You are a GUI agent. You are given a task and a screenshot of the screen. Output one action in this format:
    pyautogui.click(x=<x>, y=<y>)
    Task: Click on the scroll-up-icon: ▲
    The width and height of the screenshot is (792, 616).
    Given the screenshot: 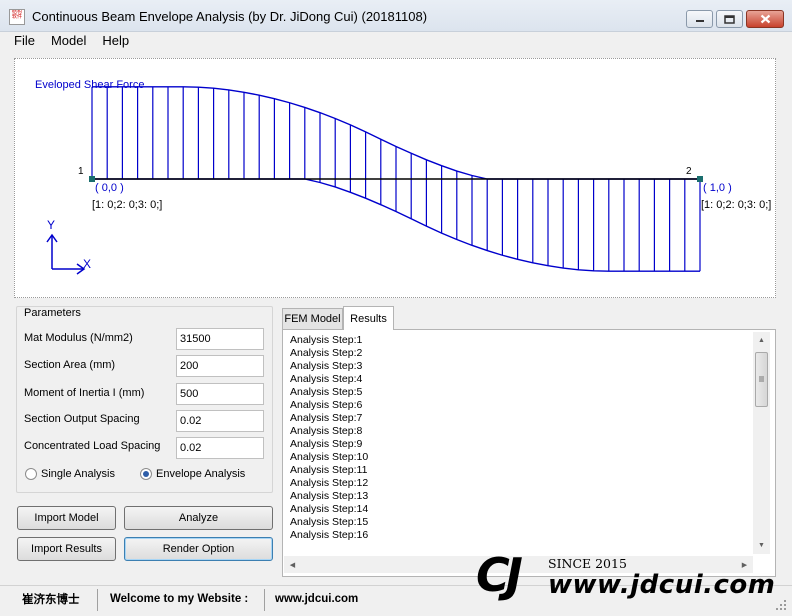 What is the action you would take?
    pyautogui.click(x=761, y=340)
    